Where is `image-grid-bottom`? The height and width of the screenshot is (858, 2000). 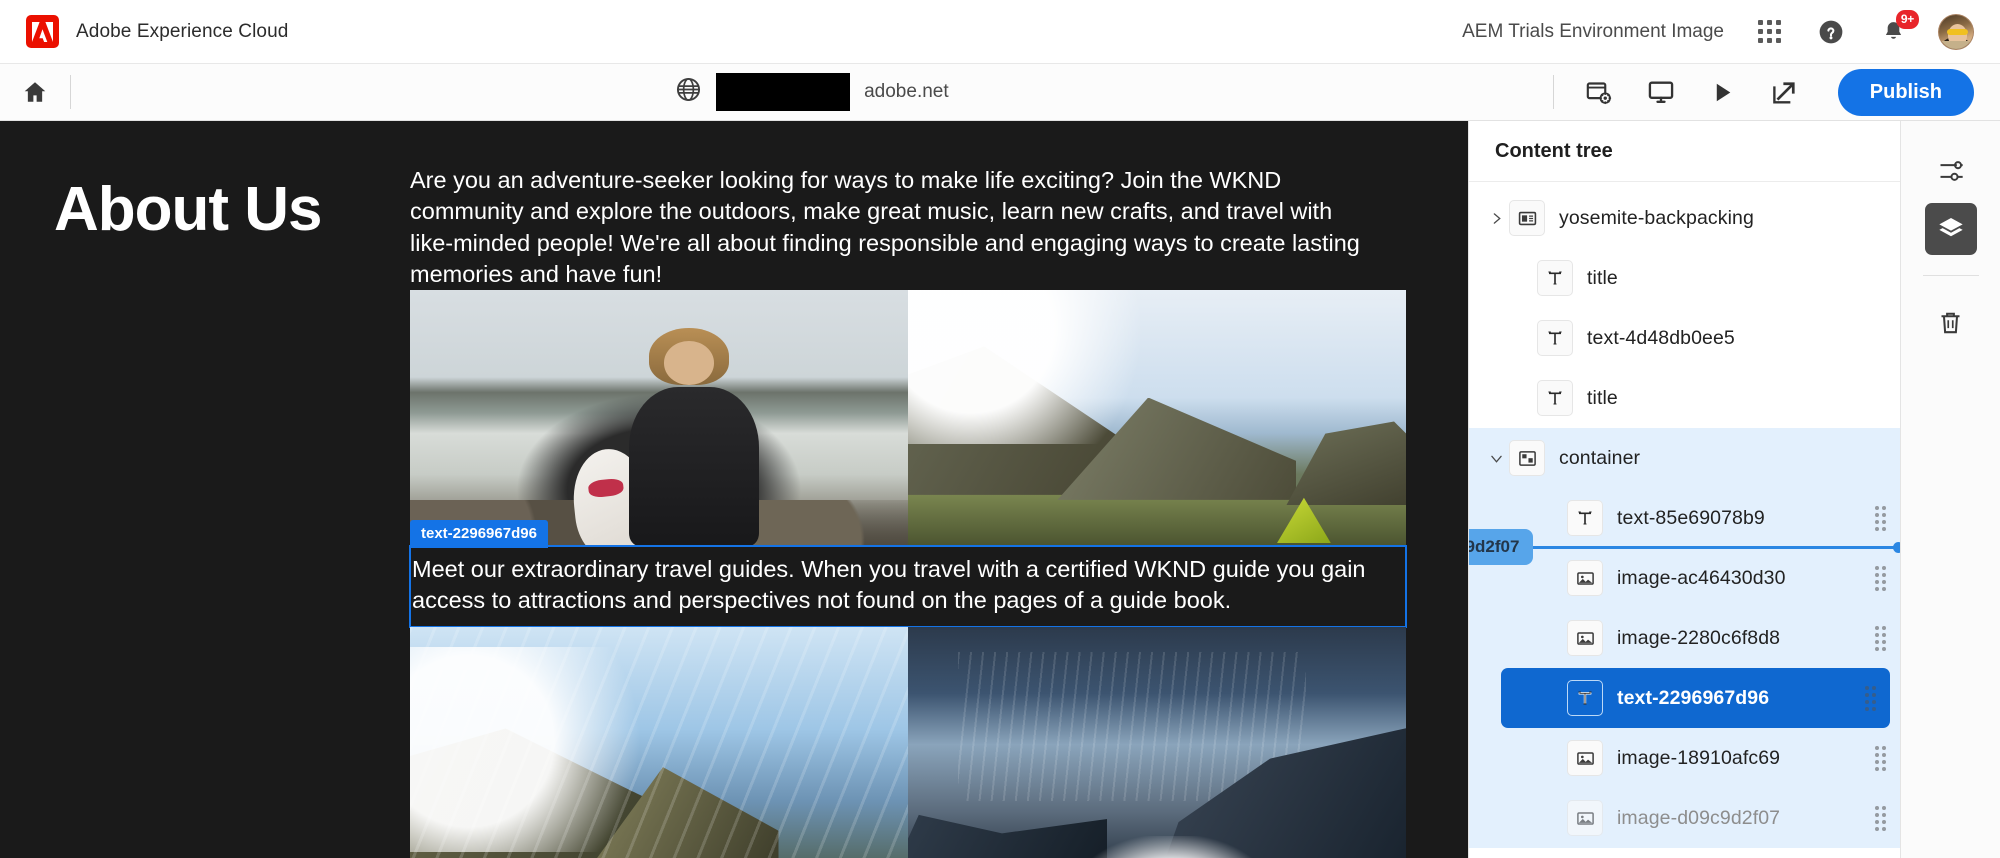 image-grid-bottom is located at coordinates (908, 742).